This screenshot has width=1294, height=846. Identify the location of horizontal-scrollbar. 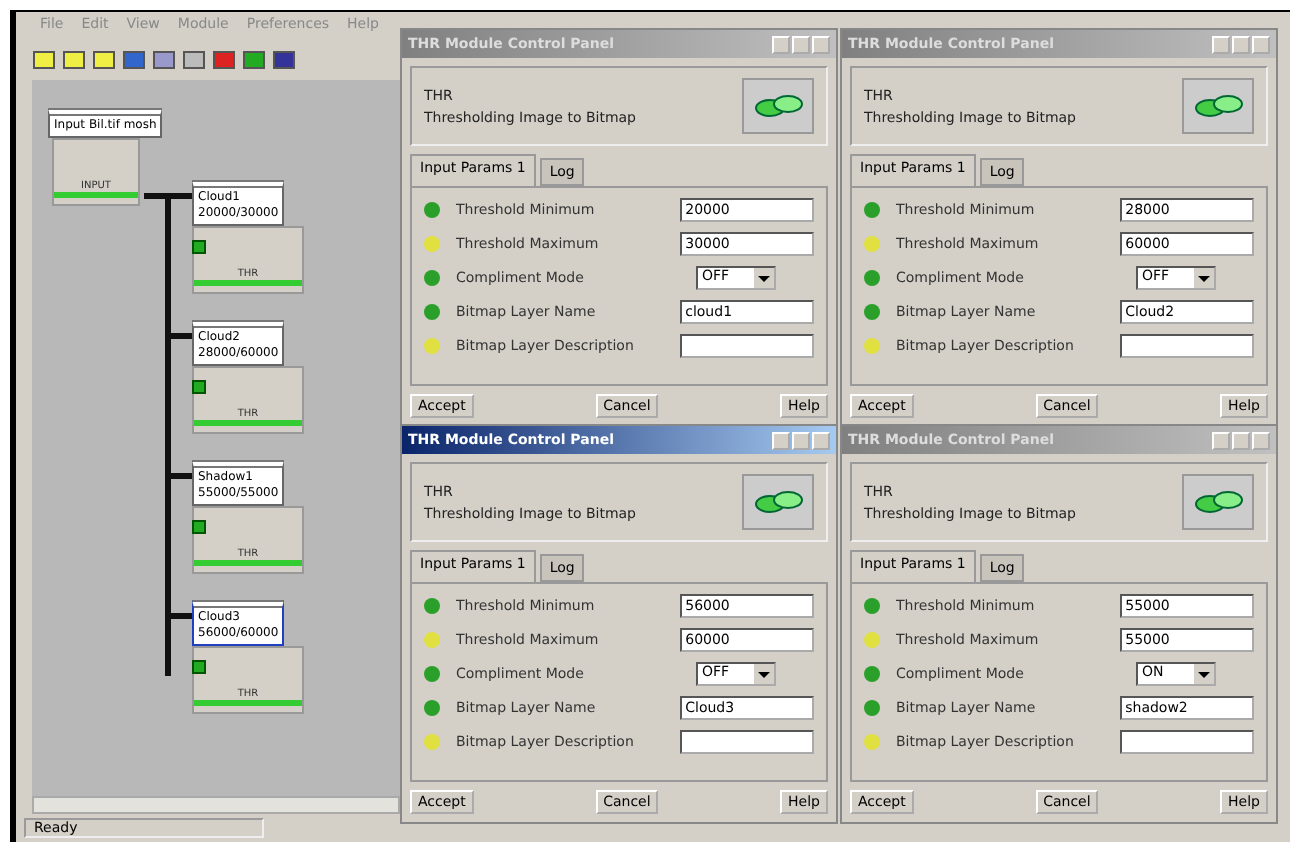
(216, 805).